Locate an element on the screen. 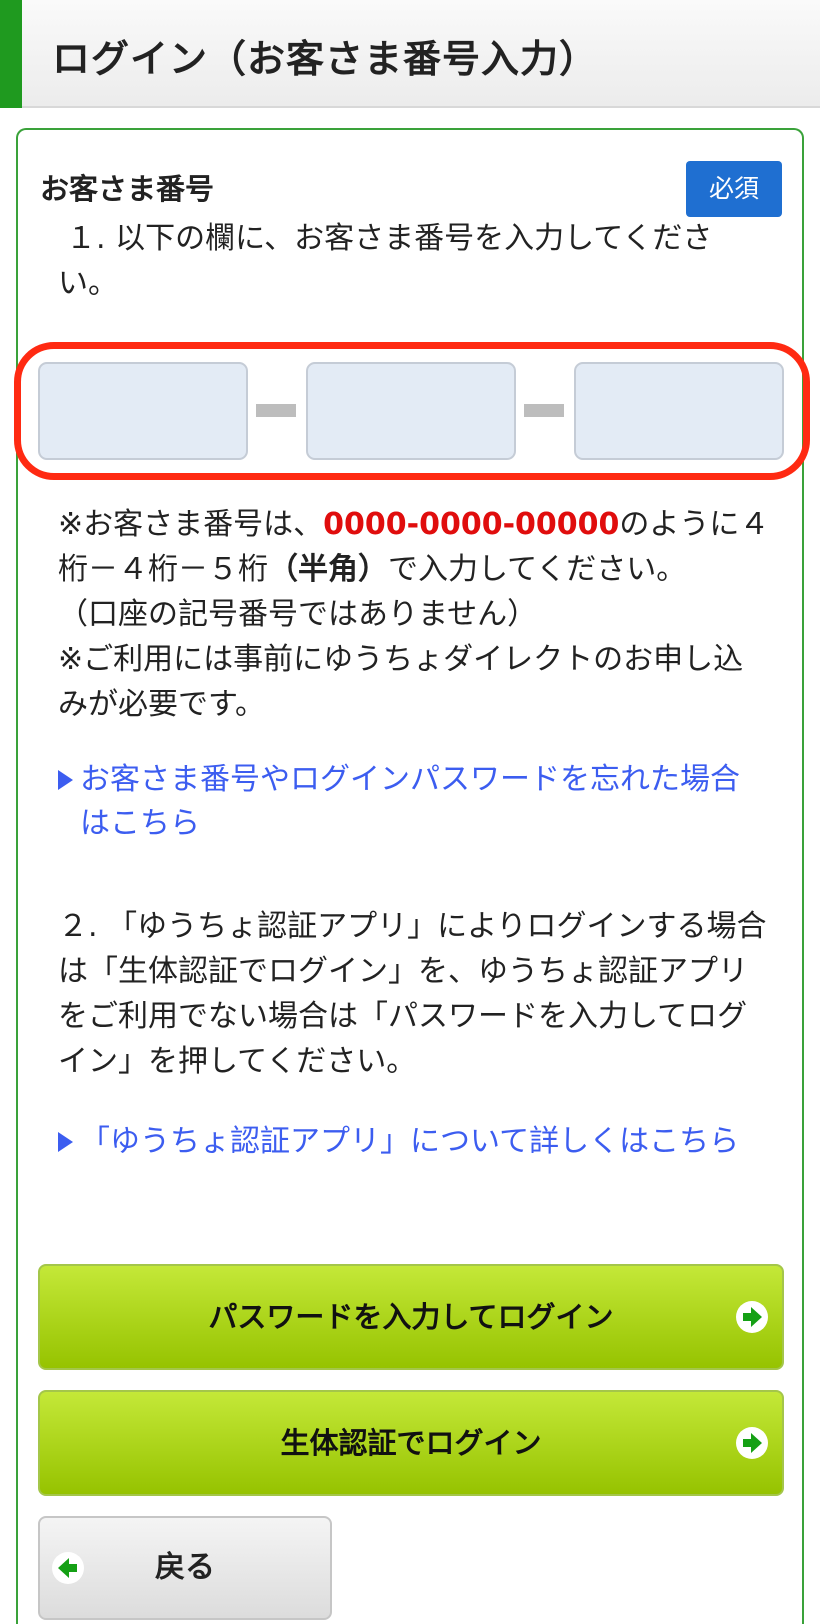  page-header: ログイン（お客さま番号入力） is located at coordinates (410, 54).